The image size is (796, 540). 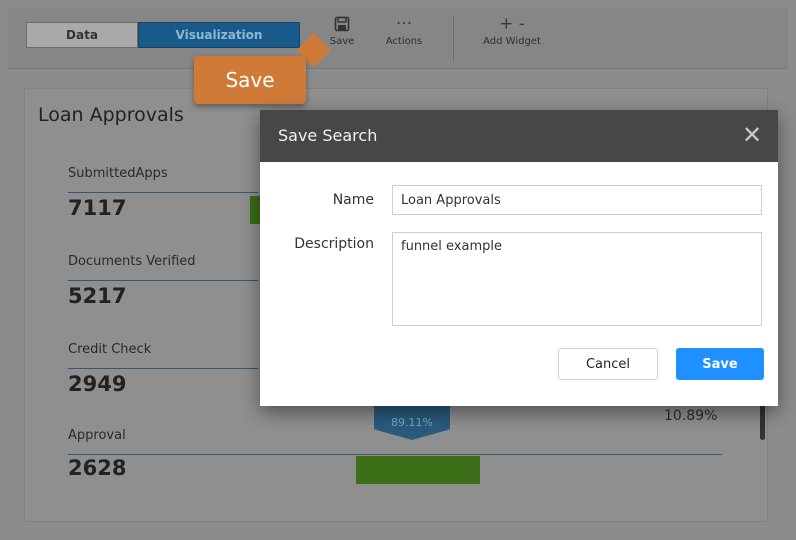 What do you see at coordinates (519, 136) in the screenshot?
I see `dialog-header: Save Search ✕` at bounding box center [519, 136].